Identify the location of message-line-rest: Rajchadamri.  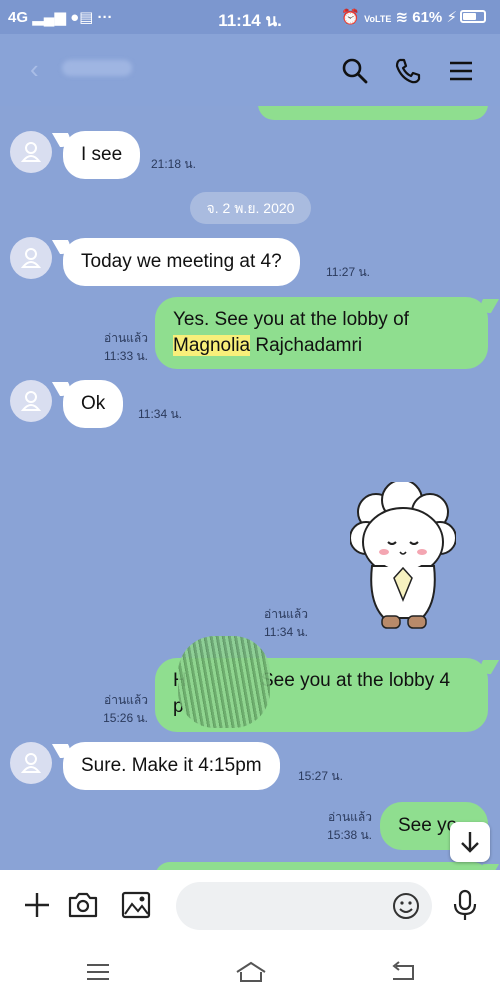
(306, 345).